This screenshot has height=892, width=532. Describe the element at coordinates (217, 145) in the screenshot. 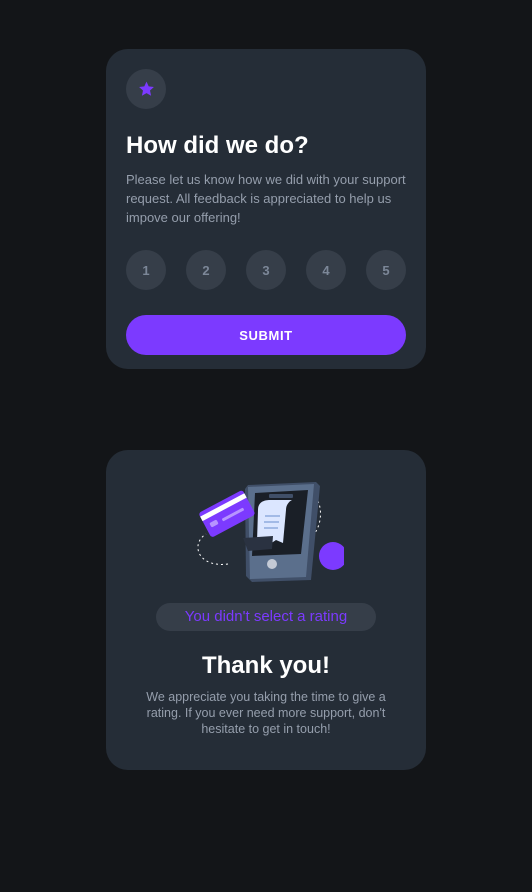

I see `rating-title: How did we do?` at that location.